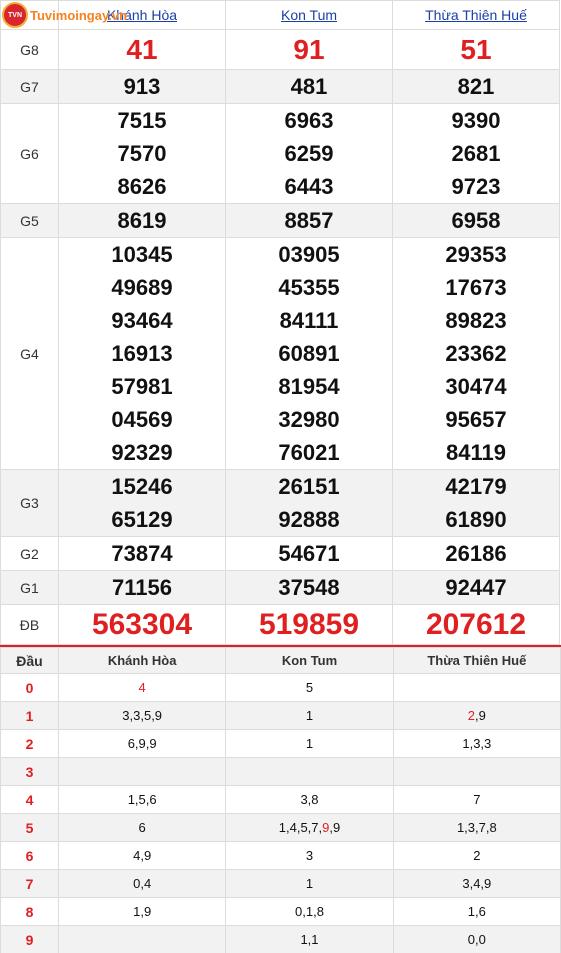  I want to click on prize-number: 6963, so click(309, 120).